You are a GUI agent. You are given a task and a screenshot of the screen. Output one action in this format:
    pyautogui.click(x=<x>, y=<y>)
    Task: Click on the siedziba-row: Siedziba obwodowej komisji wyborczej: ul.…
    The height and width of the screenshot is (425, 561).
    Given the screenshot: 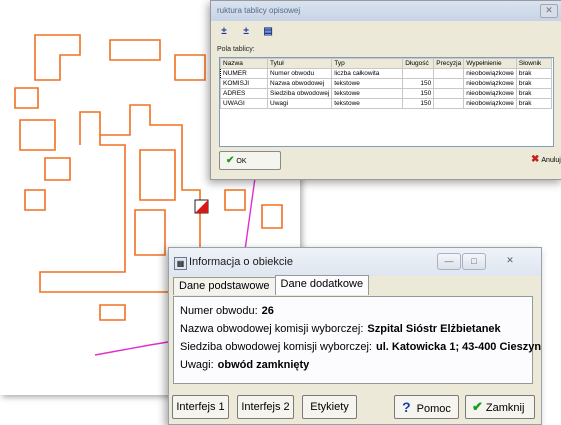 What is the action you would take?
    pyautogui.click(x=360, y=347)
    